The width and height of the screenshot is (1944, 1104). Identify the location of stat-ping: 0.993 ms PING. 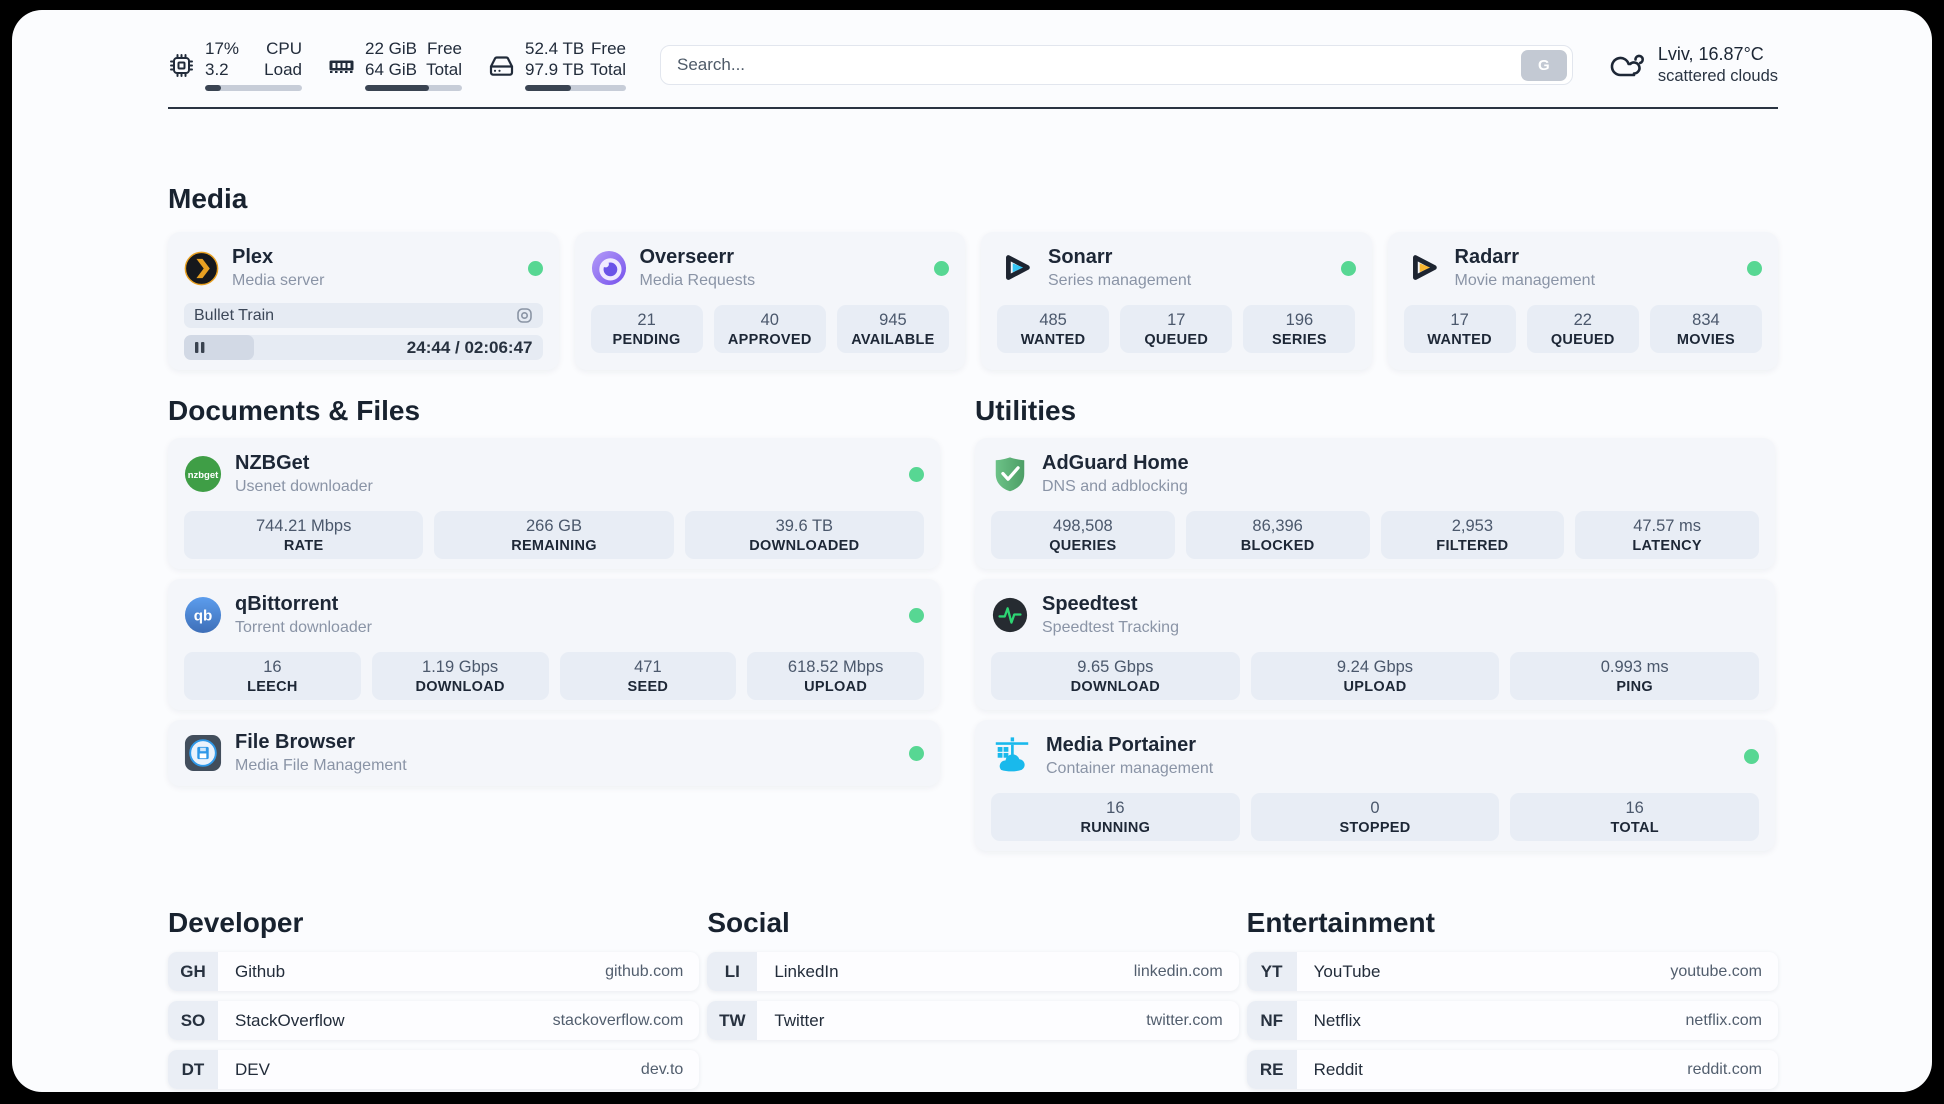
(1634, 676).